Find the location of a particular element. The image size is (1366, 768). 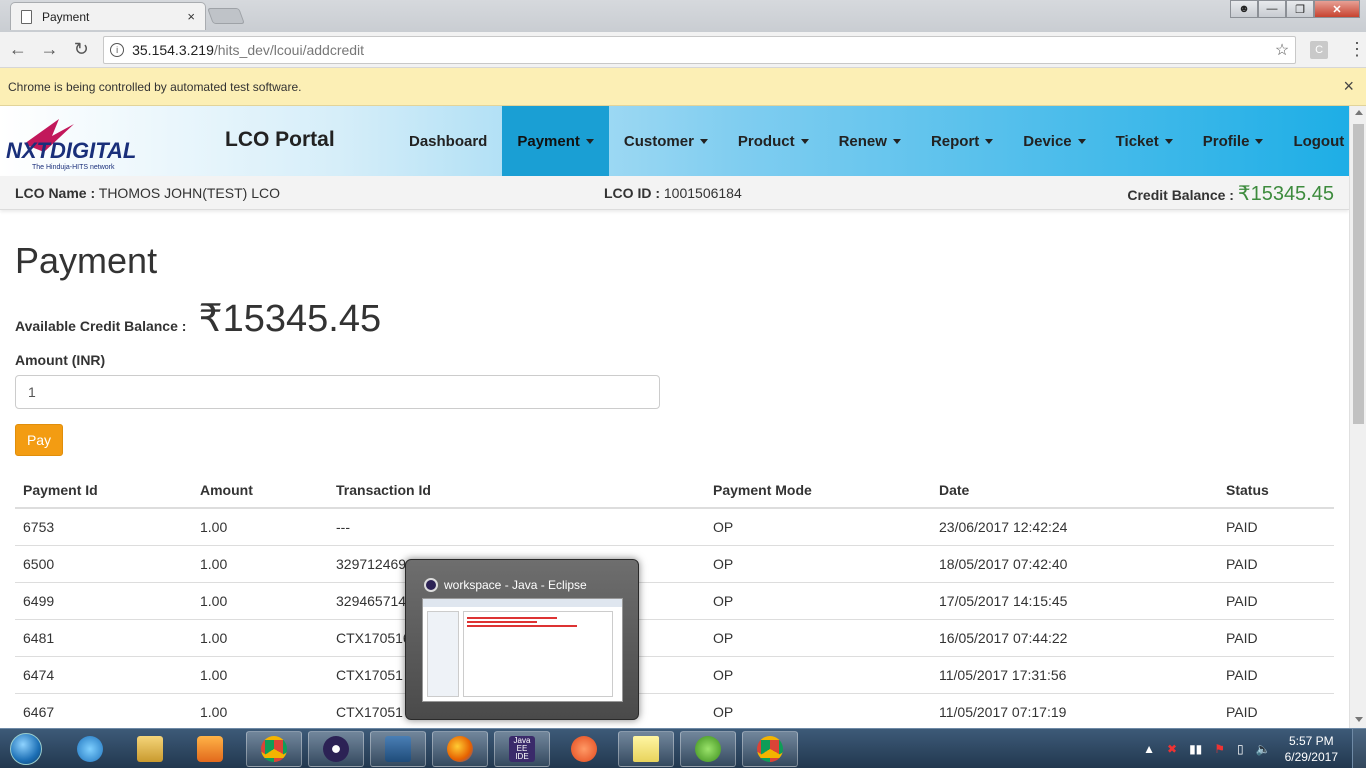

media-player-button is located at coordinates (210, 749).